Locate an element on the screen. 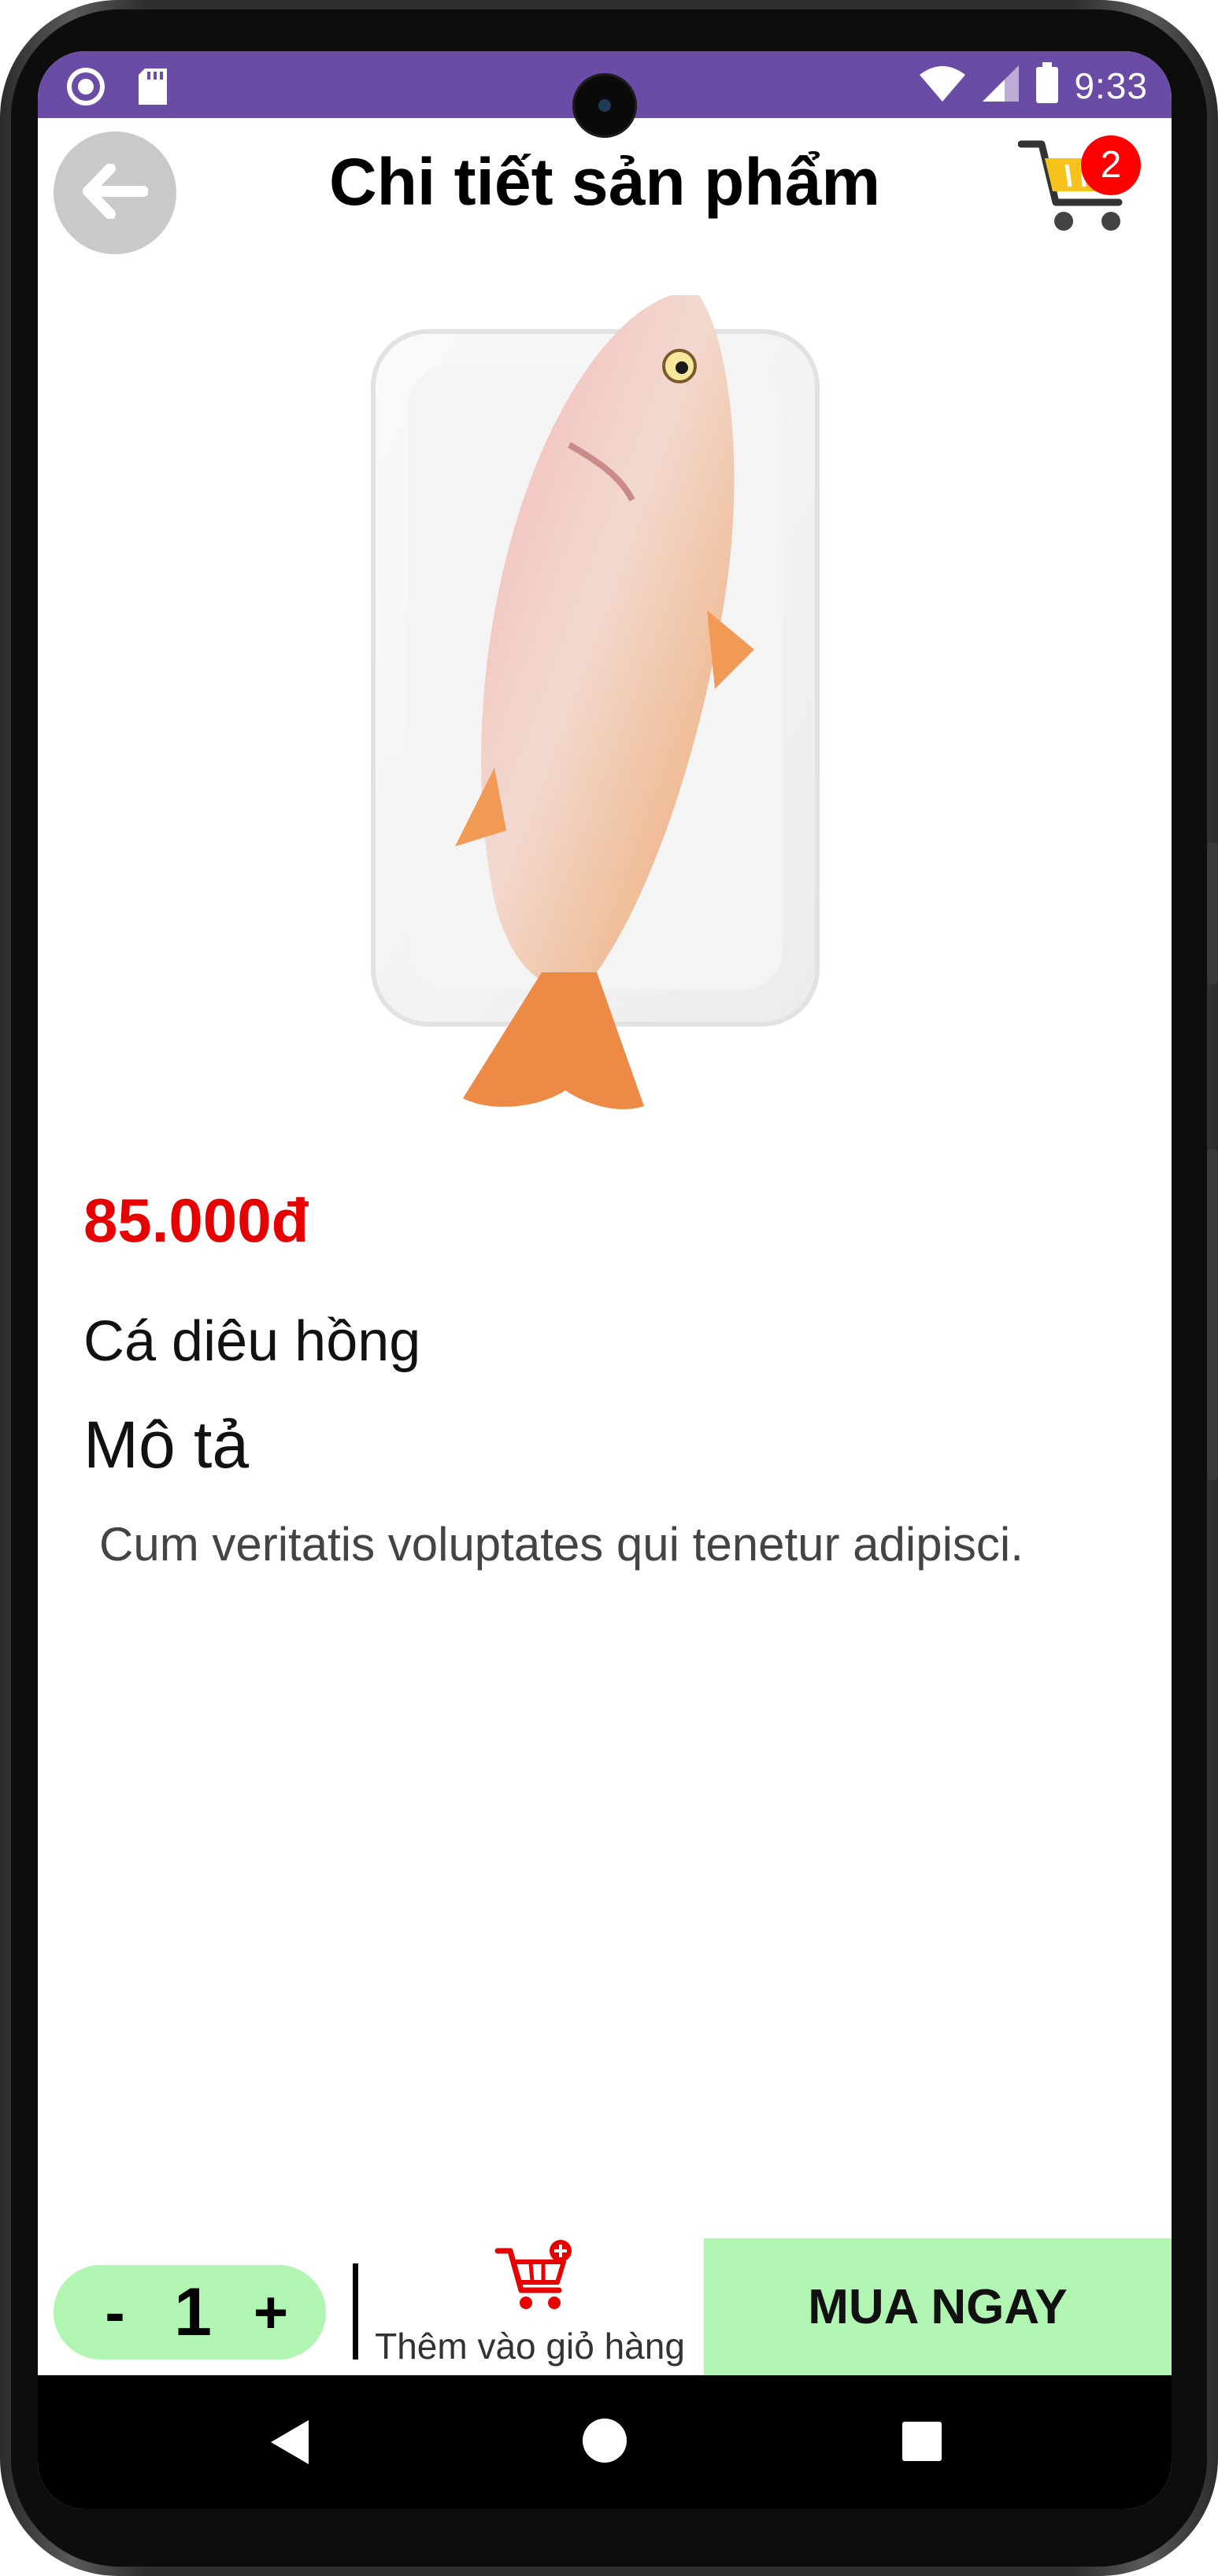 The image size is (1218, 2576). sd-card-icon is located at coordinates (152, 88).